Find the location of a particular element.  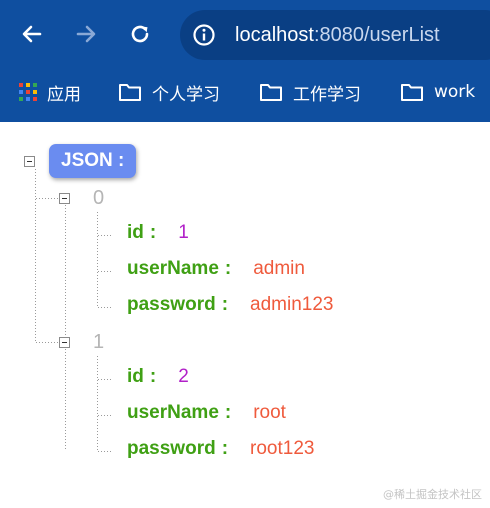

field-value-string: admin is located at coordinates (279, 268).